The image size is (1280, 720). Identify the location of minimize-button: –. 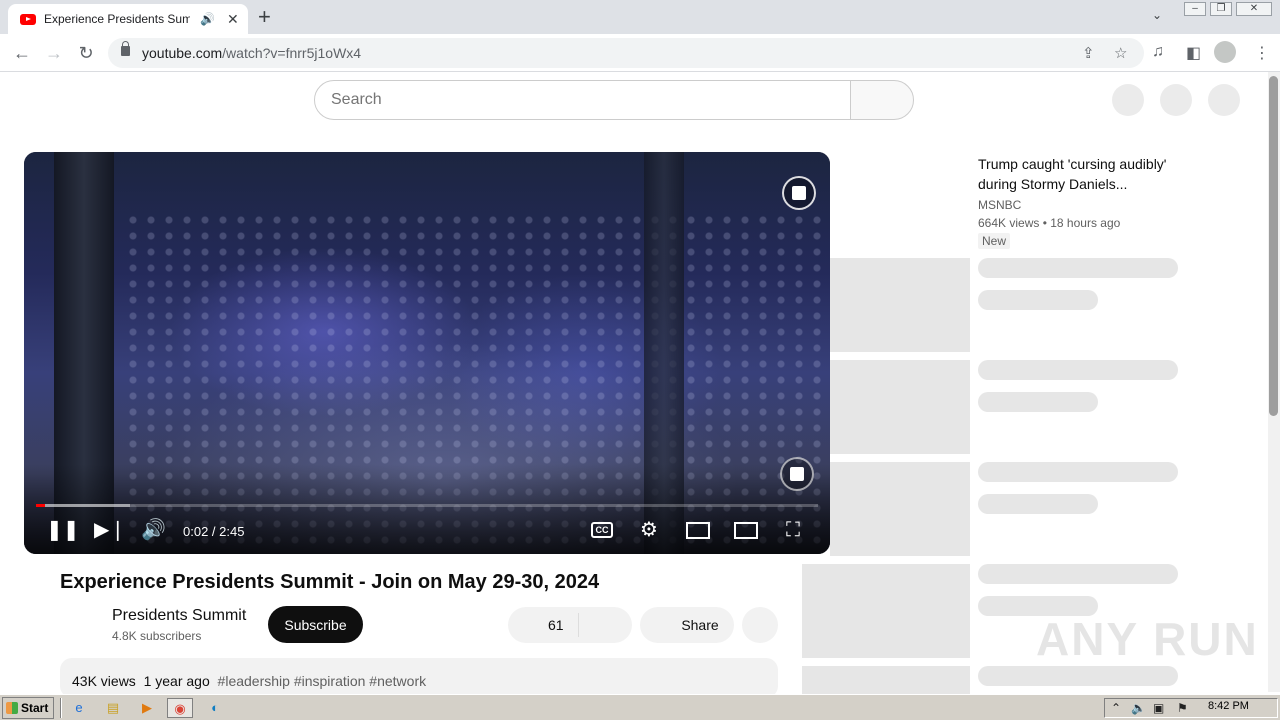
(1195, 9).